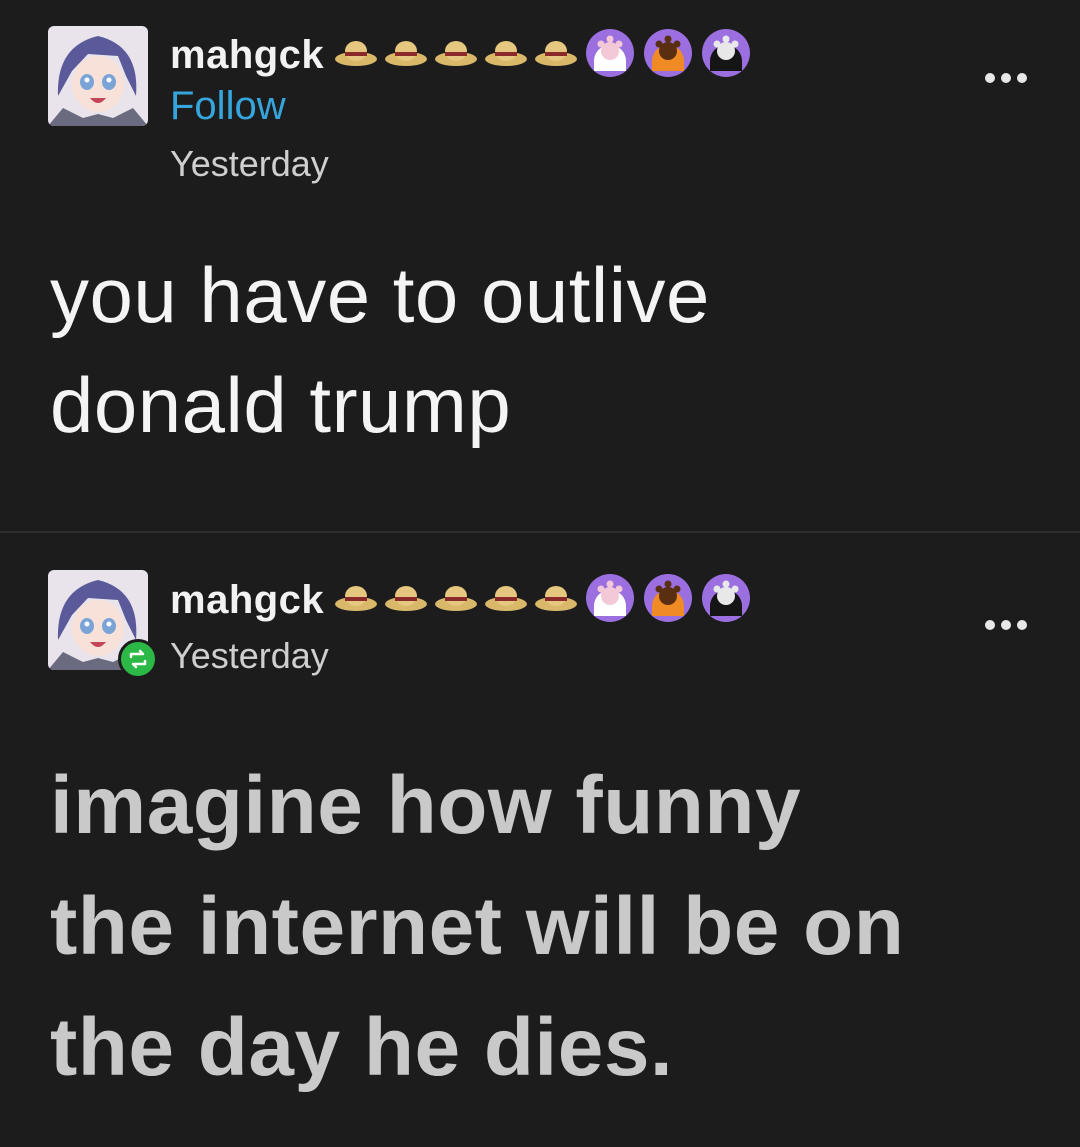  I want to click on post-text: you have to outlive donald trump, so click(380, 350).